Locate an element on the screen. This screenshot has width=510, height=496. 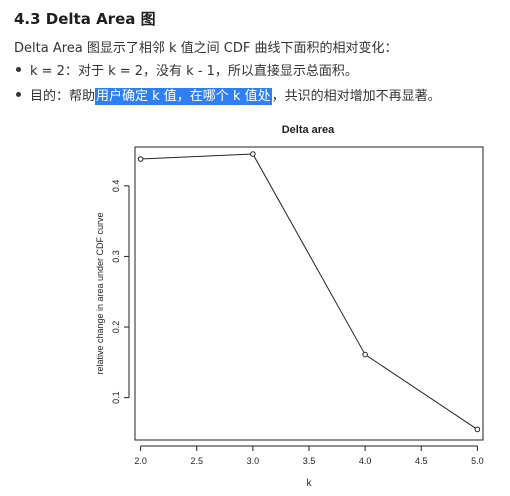
section-heading: 4.3 Delta Area 图 is located at coordinates (85, 19).